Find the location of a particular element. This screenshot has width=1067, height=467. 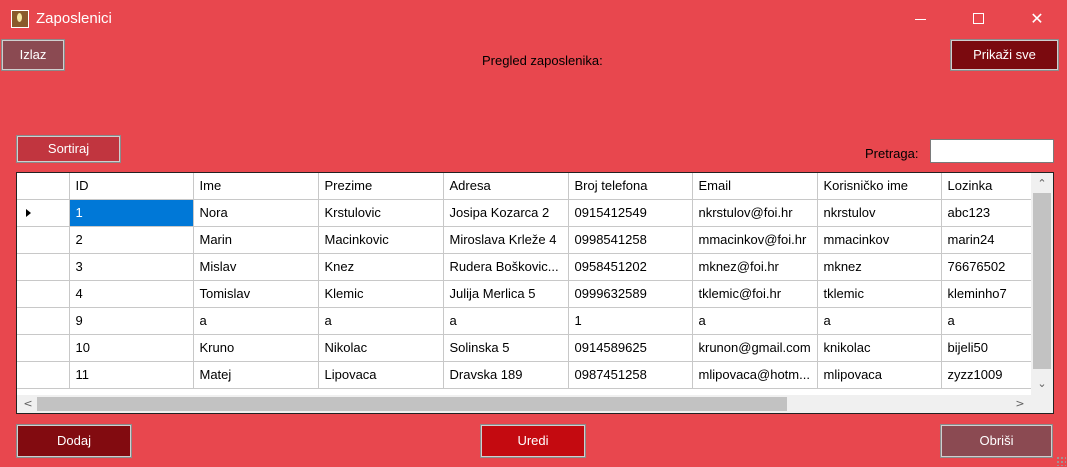

table-row: 9aaa1aaa is located at coordinates (535, 321).